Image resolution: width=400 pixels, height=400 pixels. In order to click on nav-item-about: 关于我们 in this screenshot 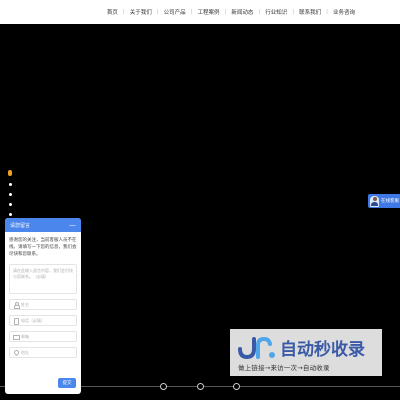, I will do `click(141, 12)`.